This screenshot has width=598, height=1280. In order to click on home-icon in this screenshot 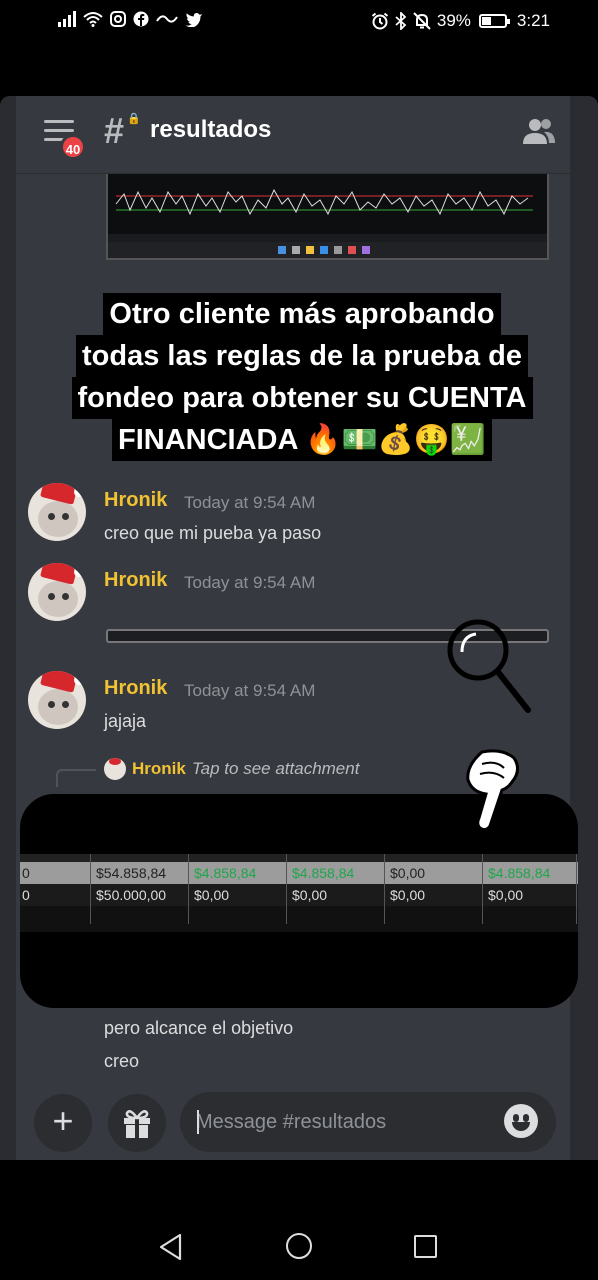, I will do `click(299, 1246)`.